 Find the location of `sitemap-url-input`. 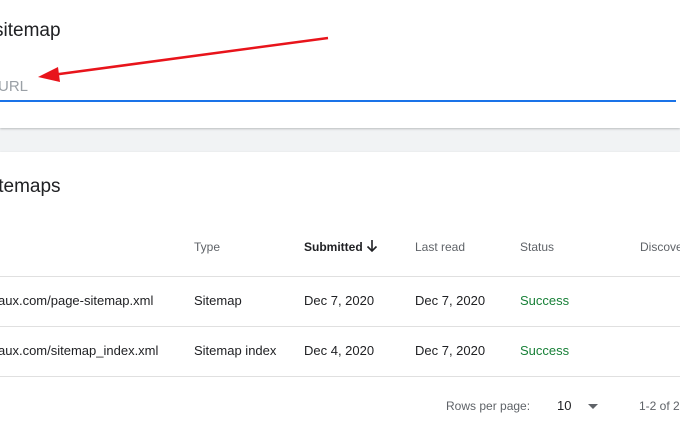

sitemap-url-input is located at coordinates (338, 87).